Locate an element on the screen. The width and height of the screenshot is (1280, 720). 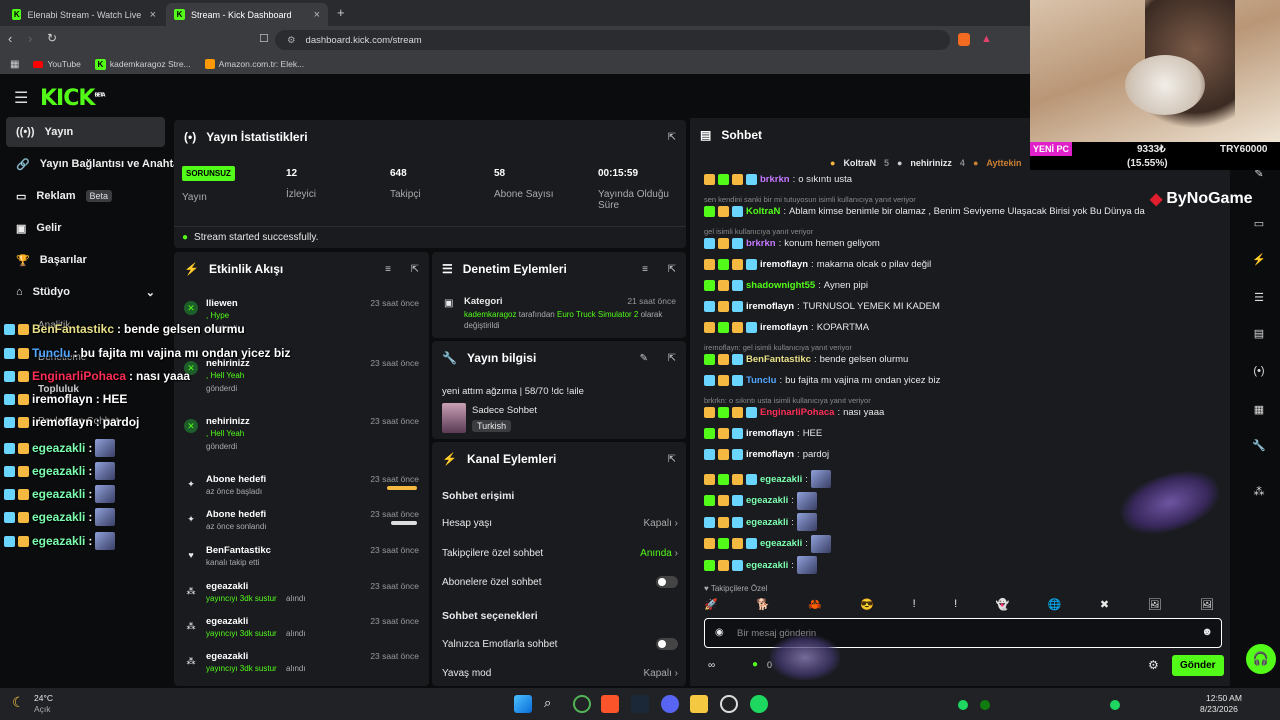
spotify-icon is located at coordinates (759, 704).